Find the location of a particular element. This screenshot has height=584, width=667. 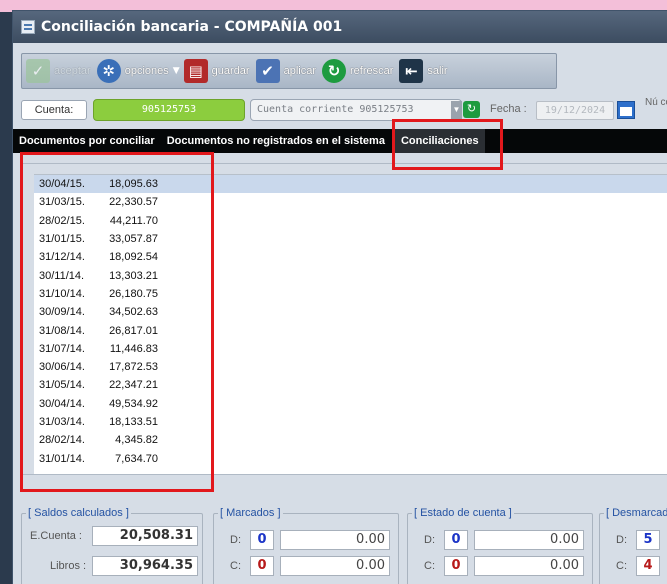

tab-documentos-no-registrados: Documentos no registrados en el sistema is located at coordinates (276, 141).